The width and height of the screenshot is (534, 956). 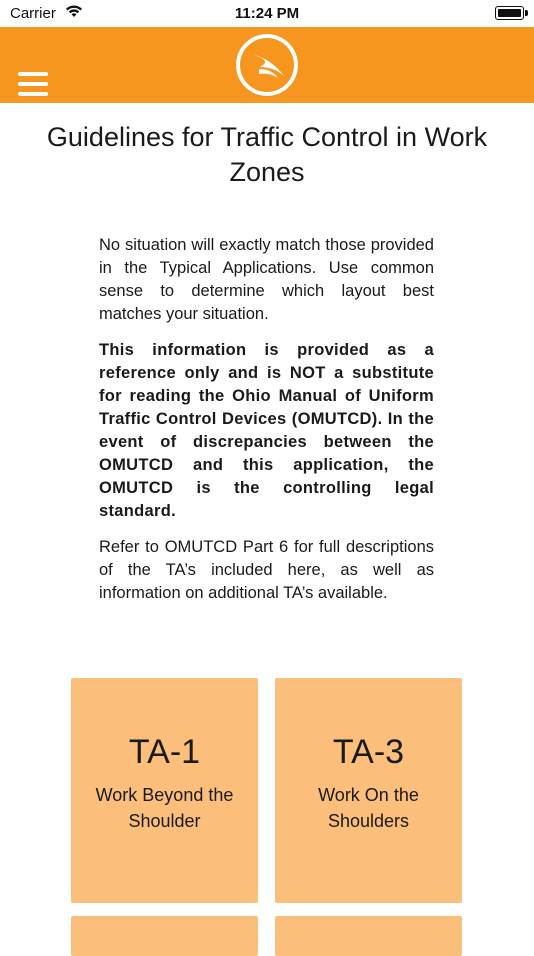 I want to click on status-bar: Carrier 11:24 PM, so click(x=267, y=13).